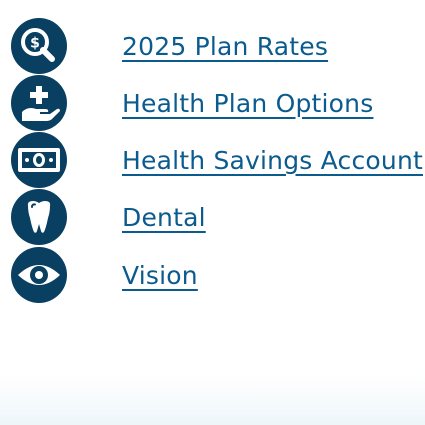  I want to click on link-vision: Vision, so click(217, 275).